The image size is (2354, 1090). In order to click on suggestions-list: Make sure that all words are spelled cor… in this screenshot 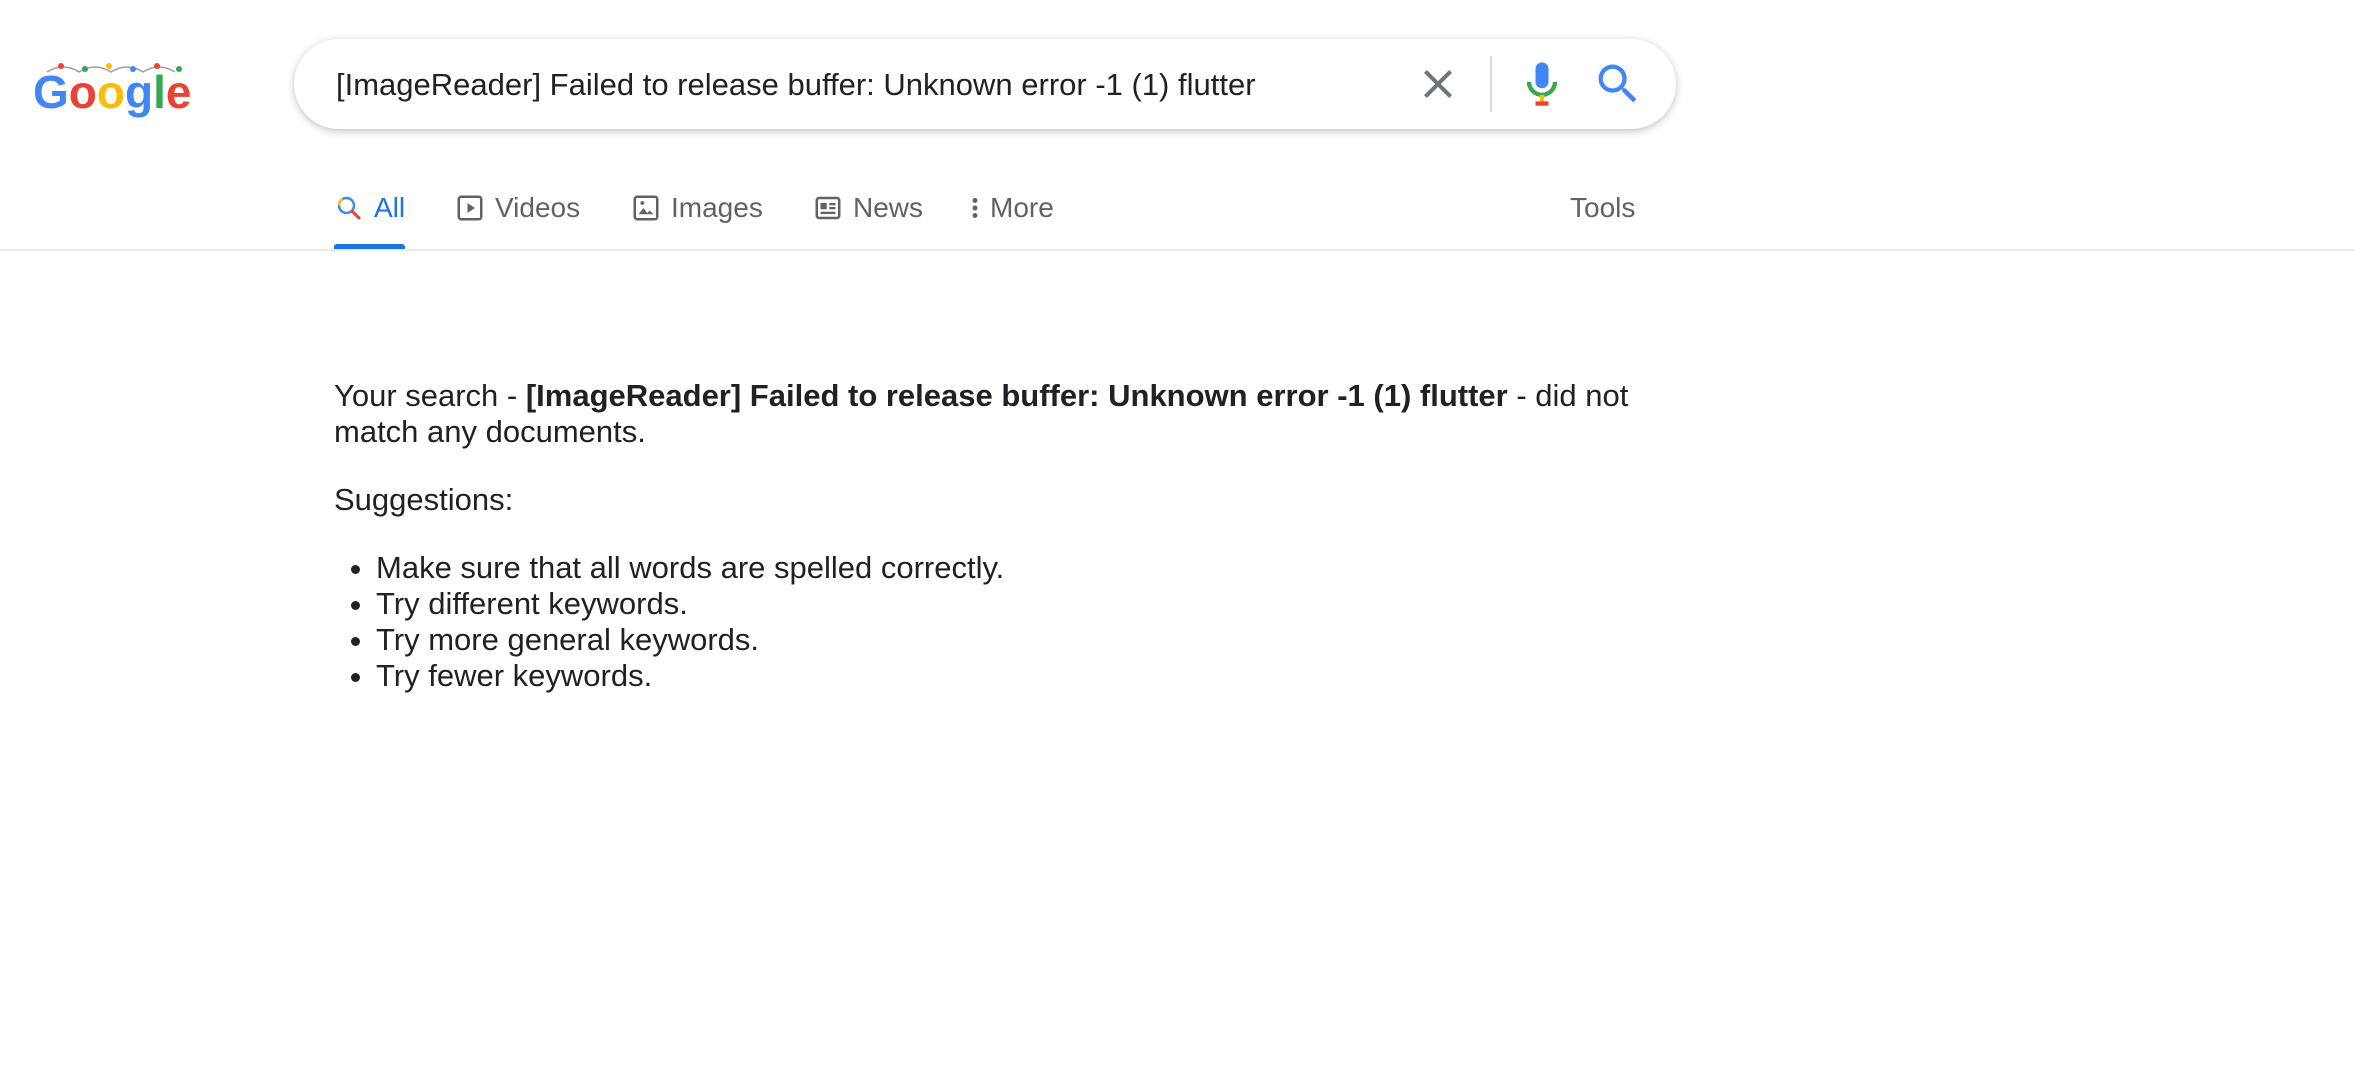, I will do `click(984, 622)`.